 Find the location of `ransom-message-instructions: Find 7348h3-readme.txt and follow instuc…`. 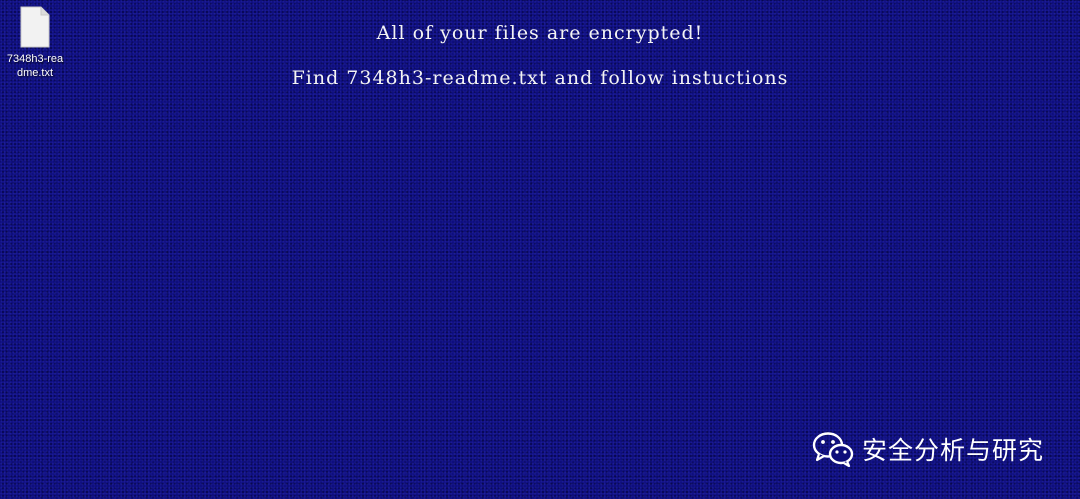

ransom-message-instructions: Find 7348h3-readme.txt and follow instuc… is located at coordinates (540, 78).